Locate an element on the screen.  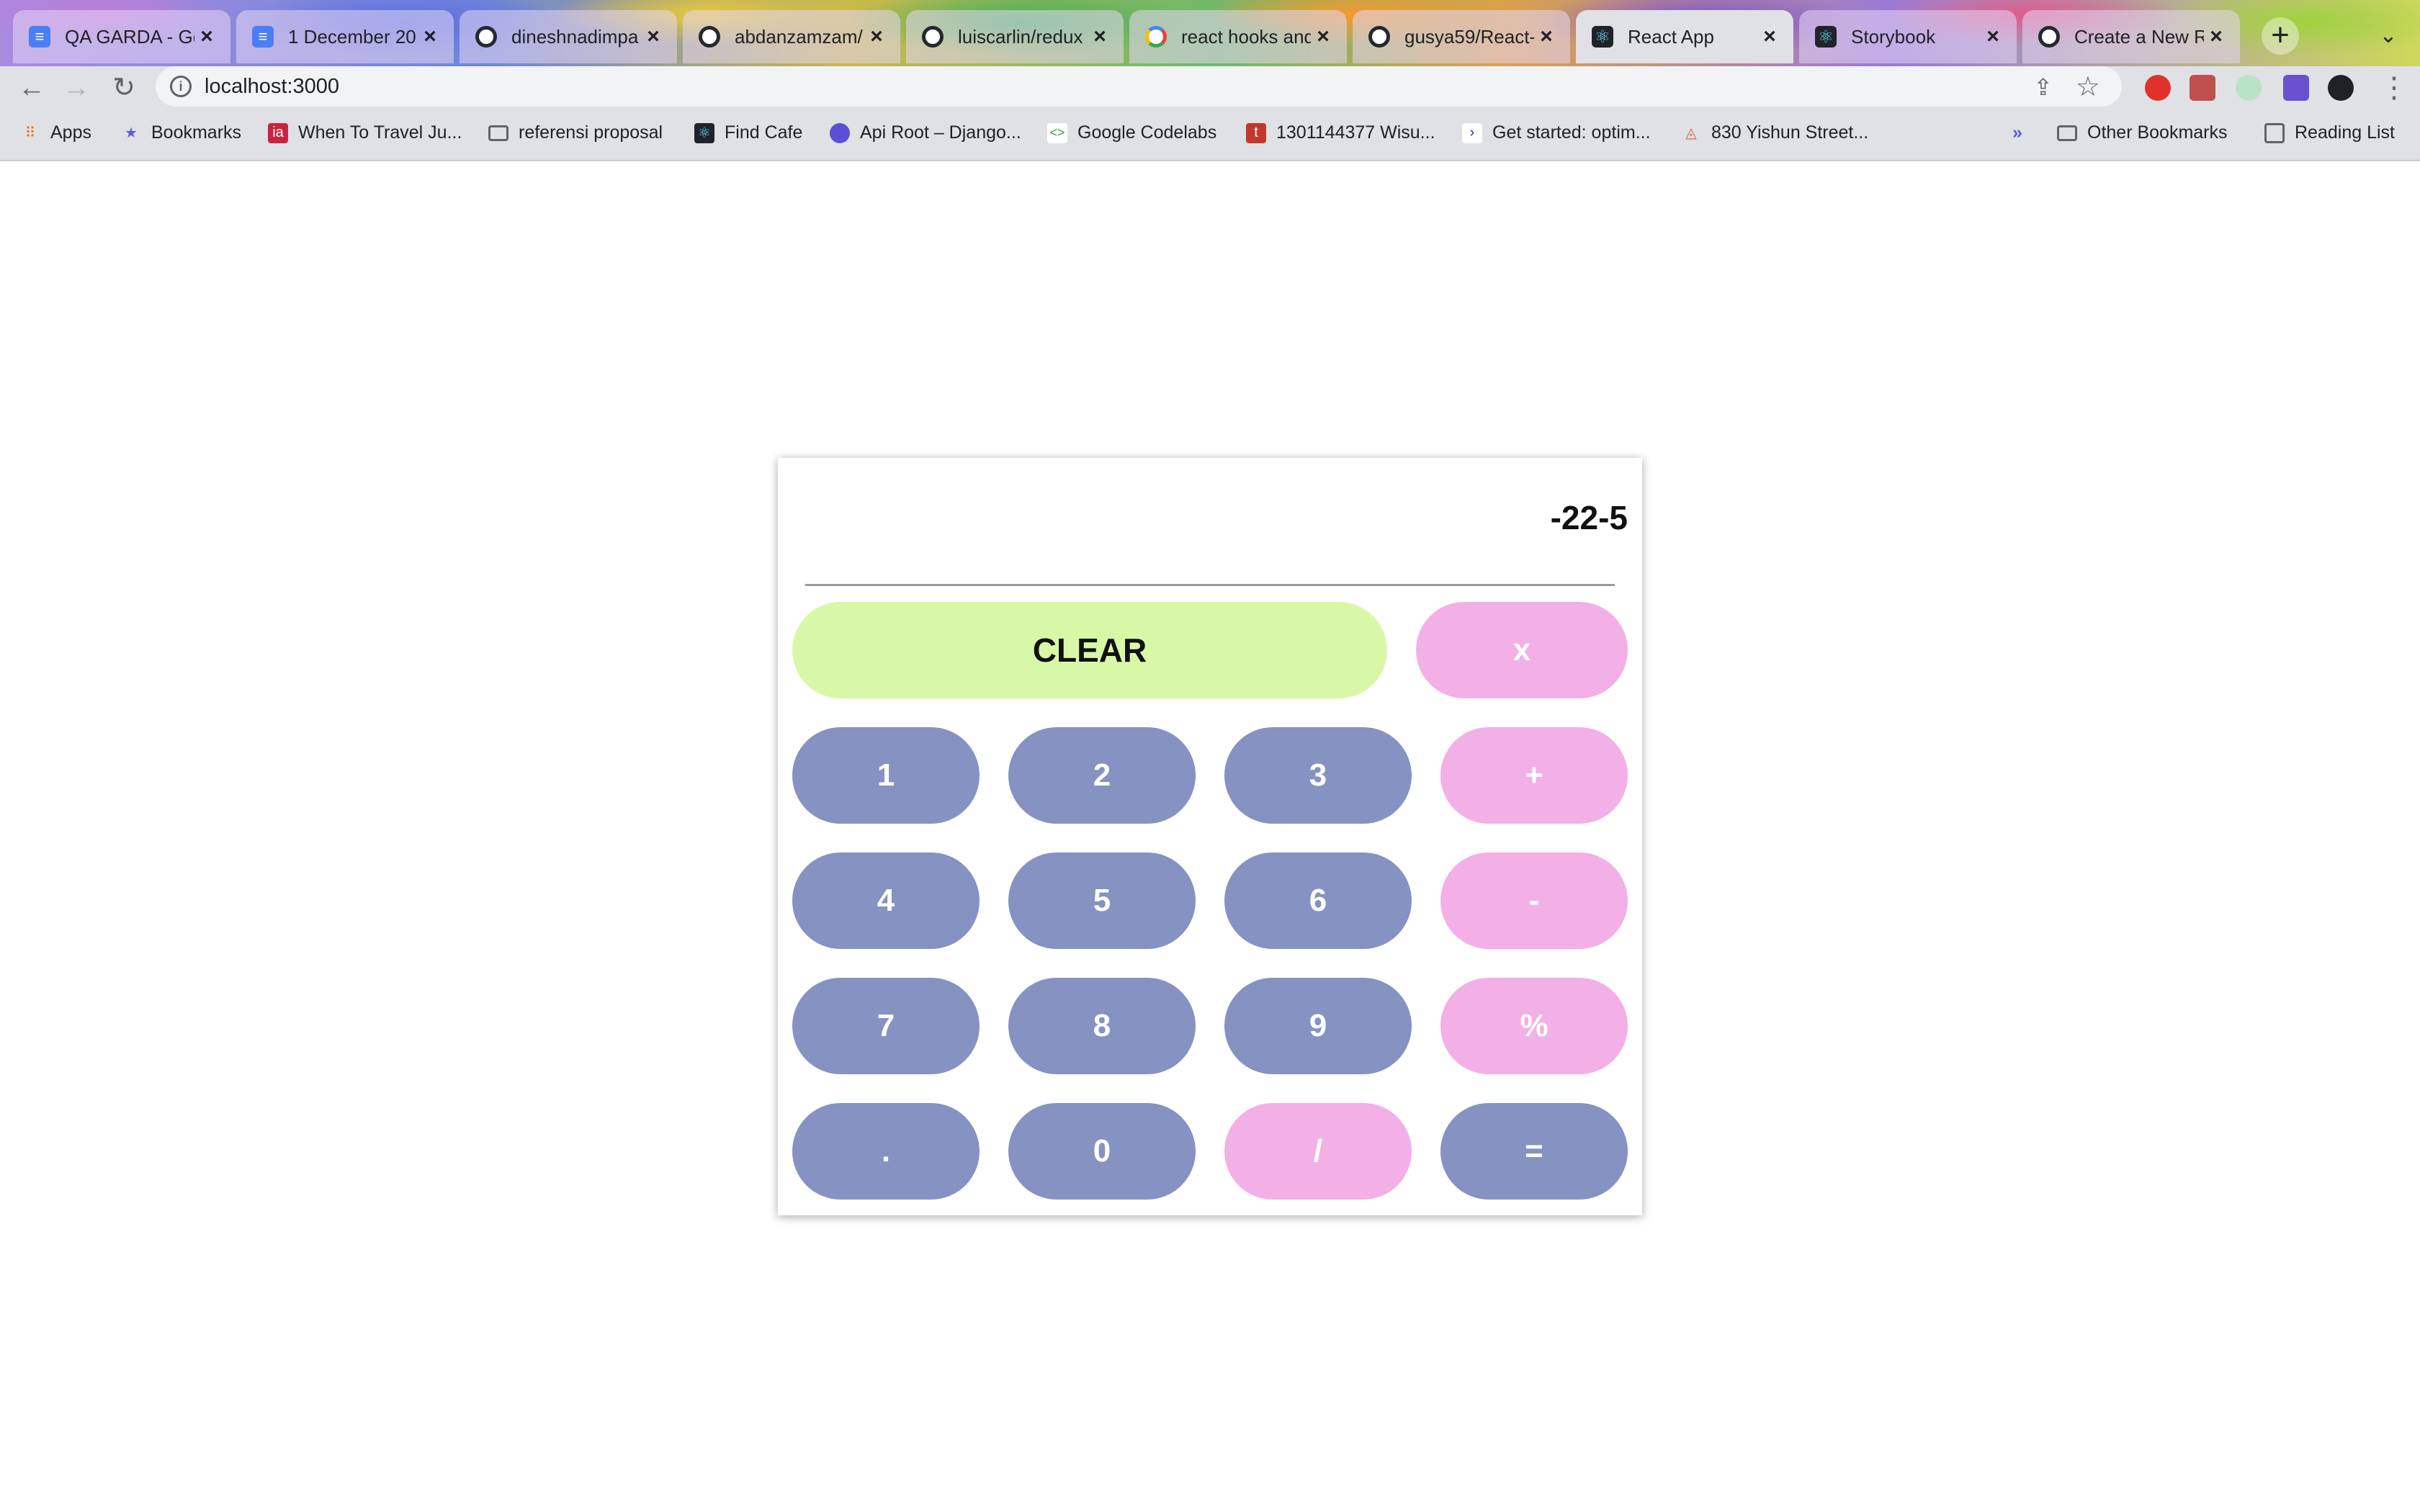
bookmark-label: Other Bookmarks is located at coordinates (2157, 132).